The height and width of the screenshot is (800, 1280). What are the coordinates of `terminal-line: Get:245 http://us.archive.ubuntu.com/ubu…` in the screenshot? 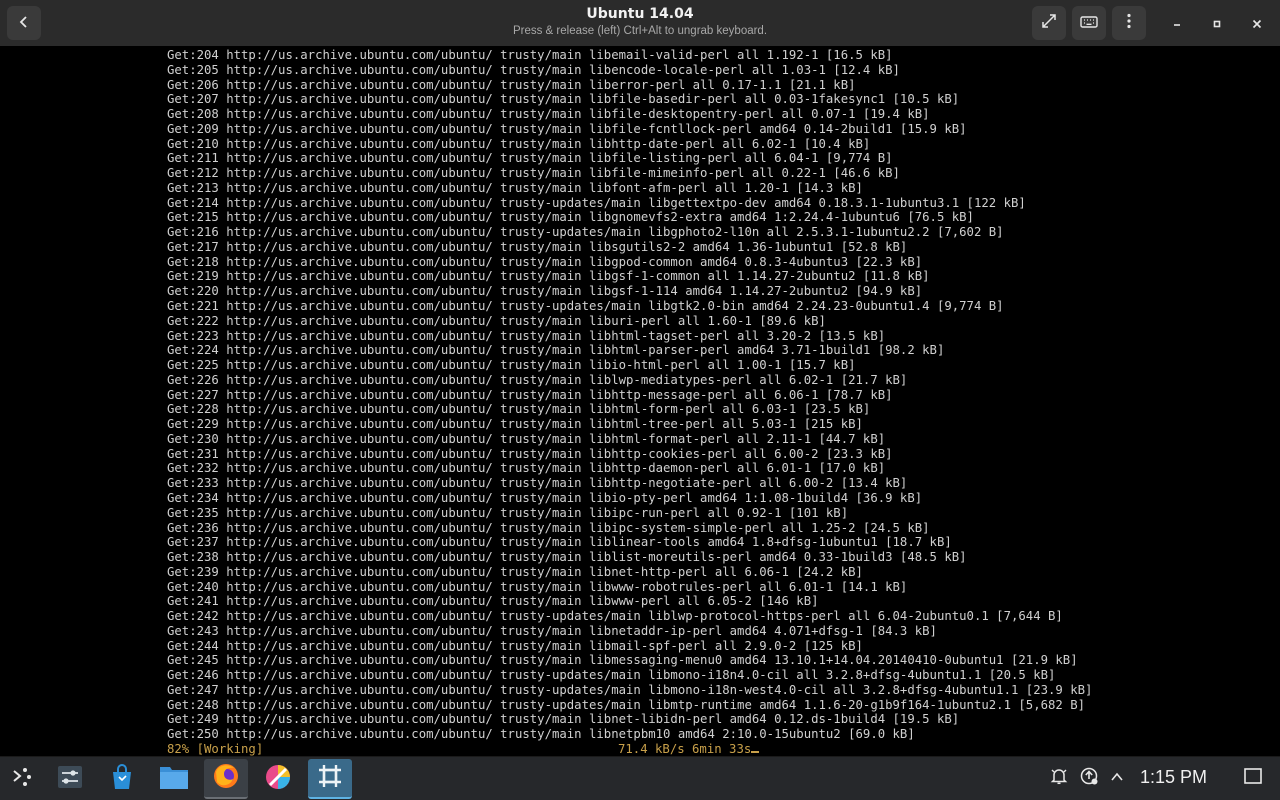 It's located at (622, 660).